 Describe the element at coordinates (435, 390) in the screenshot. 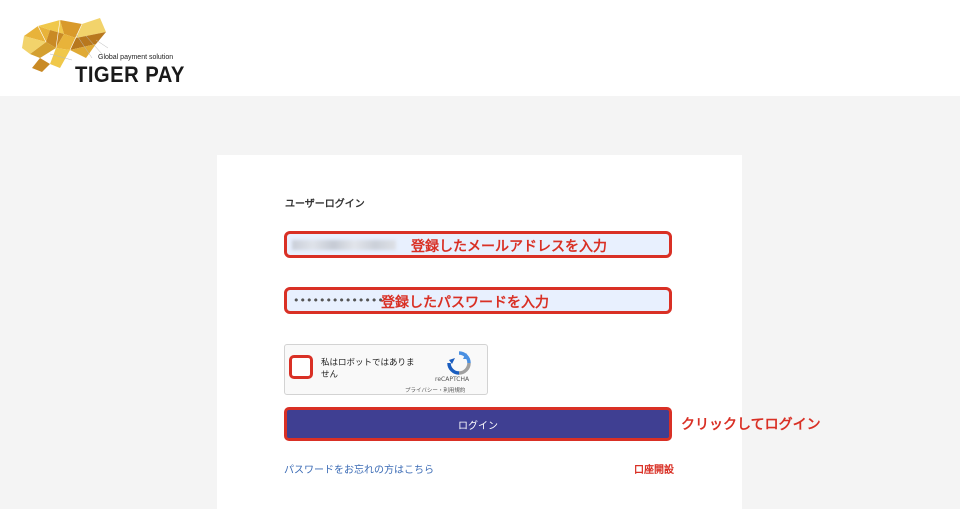

I see `recaptcha-privacy-terms: プライバシー・利用規約` at that location.